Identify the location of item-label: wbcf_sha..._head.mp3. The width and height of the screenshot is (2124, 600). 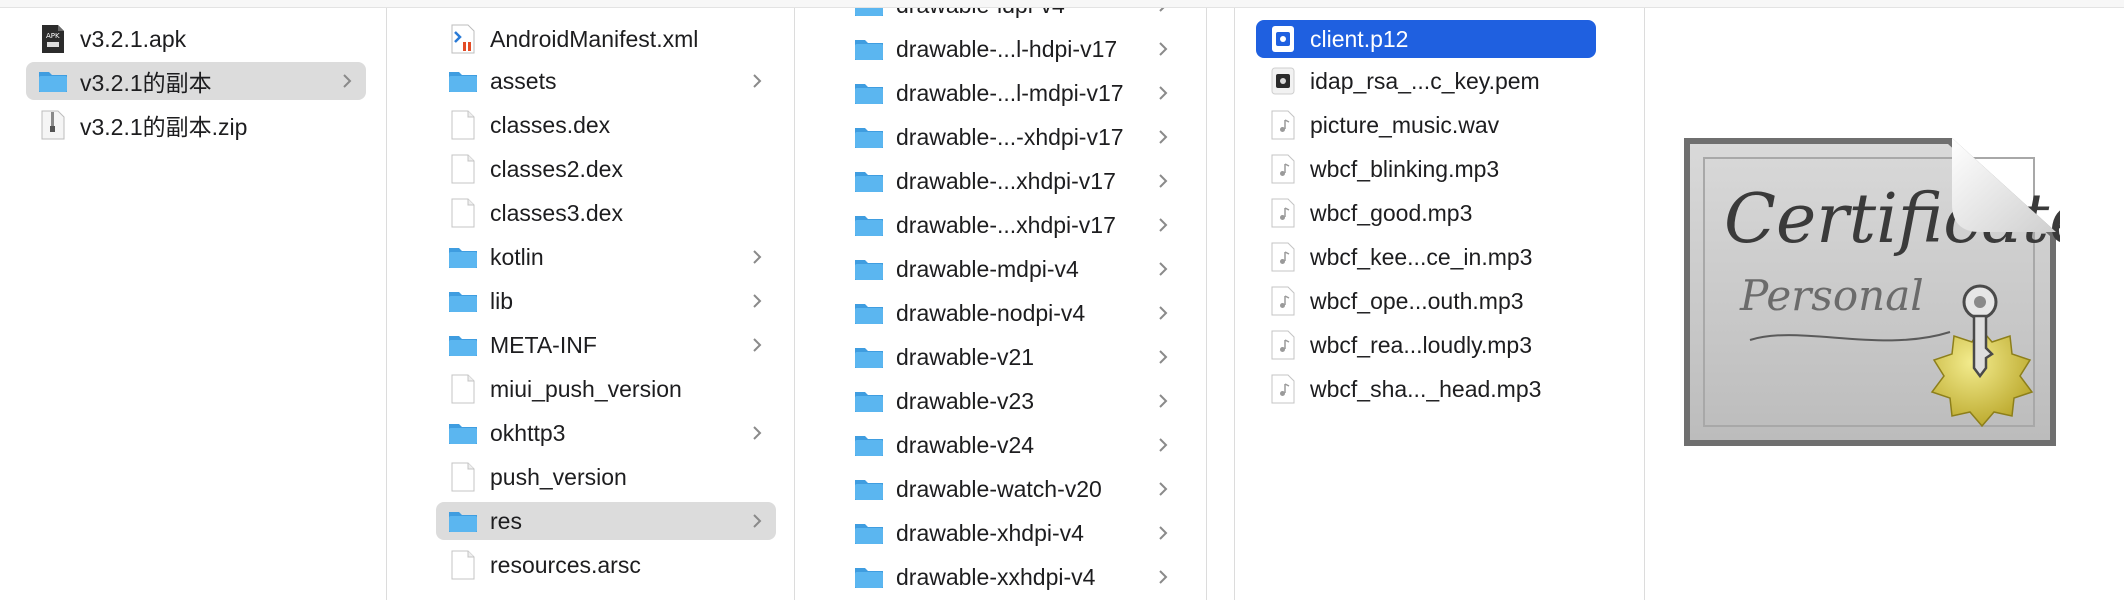
(1426, 388).